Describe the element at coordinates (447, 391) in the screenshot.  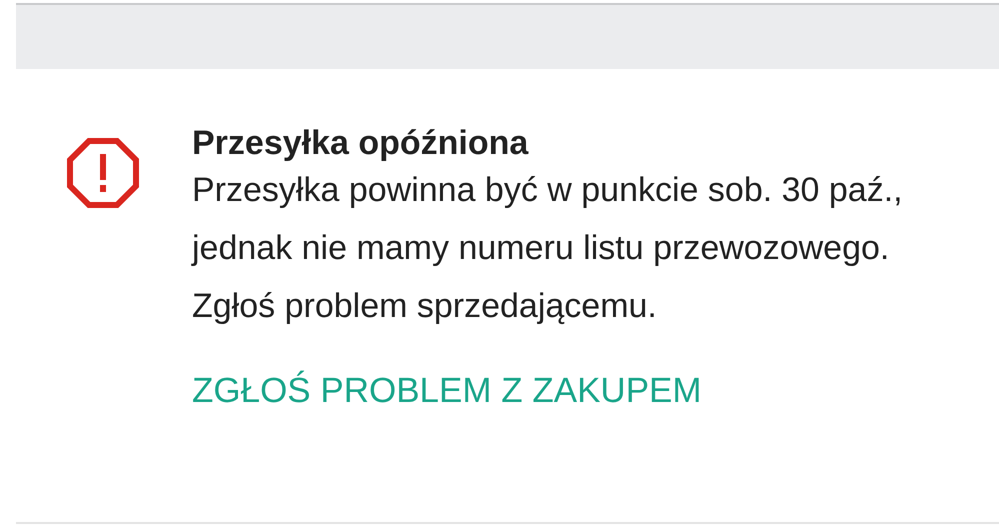
I see `report-problem-link: ZGŁOŚ PROBLEM Z ZAKUPEM` at that location.